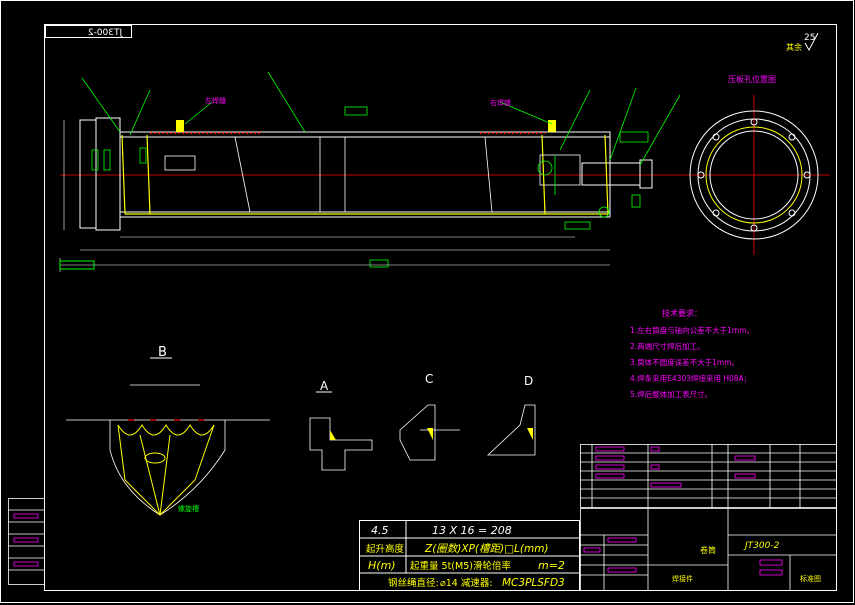 The width and height of the screenshot is (855, 605). I want to click on spec-r4-c3: MC3PLSFD3, so click(533, 583).